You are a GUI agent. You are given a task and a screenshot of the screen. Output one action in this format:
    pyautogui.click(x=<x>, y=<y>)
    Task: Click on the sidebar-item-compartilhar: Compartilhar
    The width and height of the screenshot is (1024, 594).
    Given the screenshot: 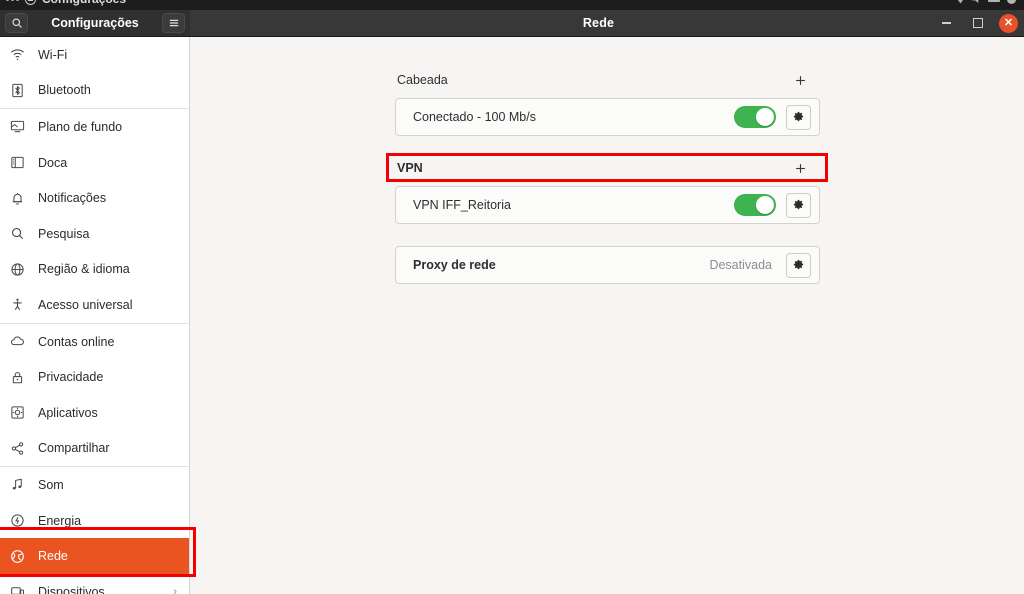 What is the action you would take?
    pyautogui.click(x=94, y=449)
    